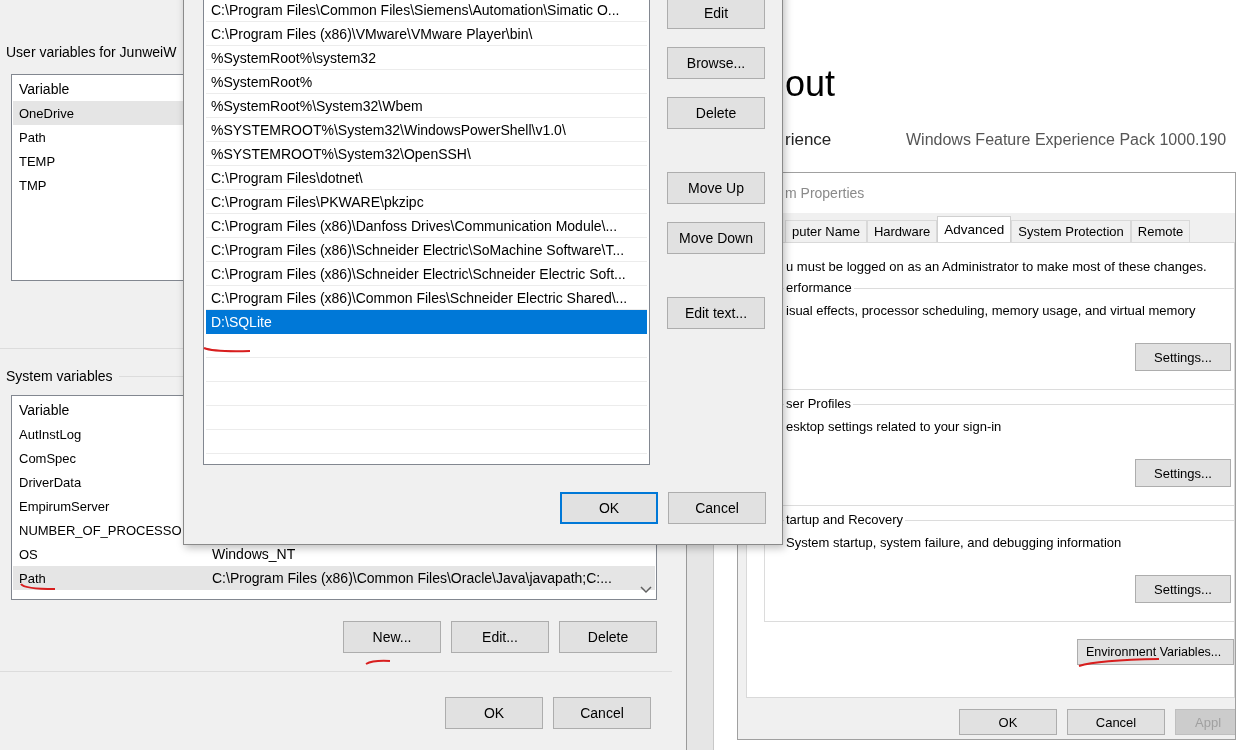 The width and height of the screenshot is (1236, 750). What do you see at coordinates (426, 58) in the screenshot?
I see `path-entry: %SystemRoot%\system32` at bounding box center [426, 58].